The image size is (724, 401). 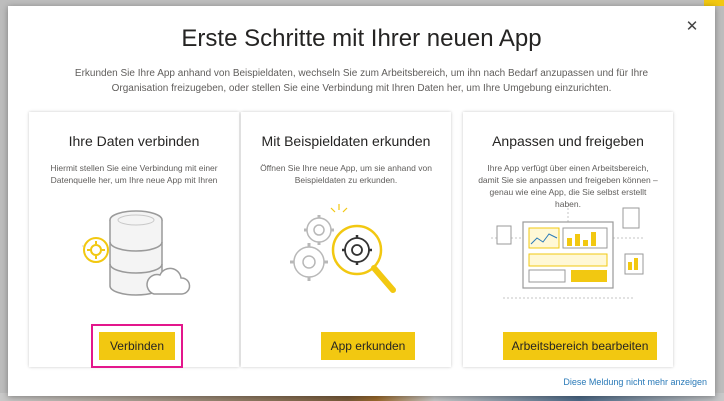 What do you see at coordinates (134, 141) in the screenshot?
I see `card-title: Ihre Daten verbinden` at bounding box center [134, 141].